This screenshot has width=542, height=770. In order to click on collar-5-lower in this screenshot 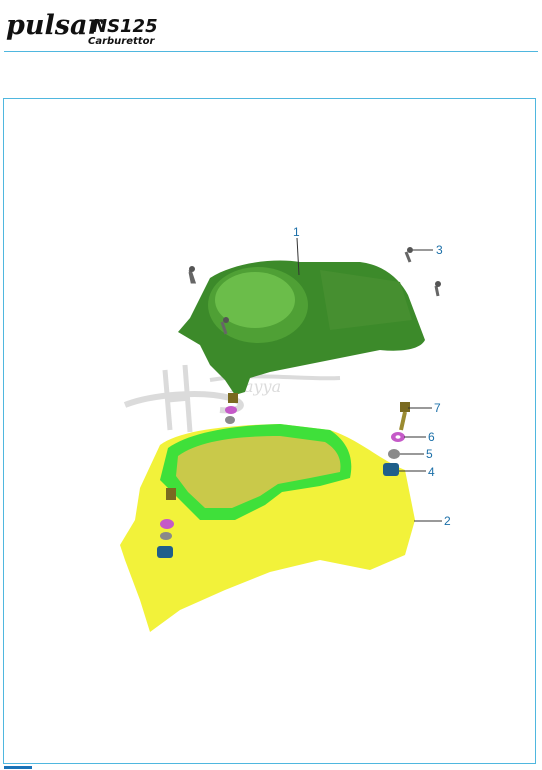, I will do `click(166, 536)`.